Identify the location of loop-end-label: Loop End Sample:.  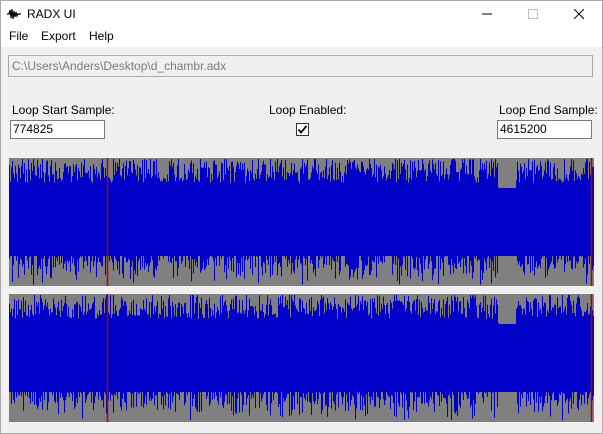
(548, 110).